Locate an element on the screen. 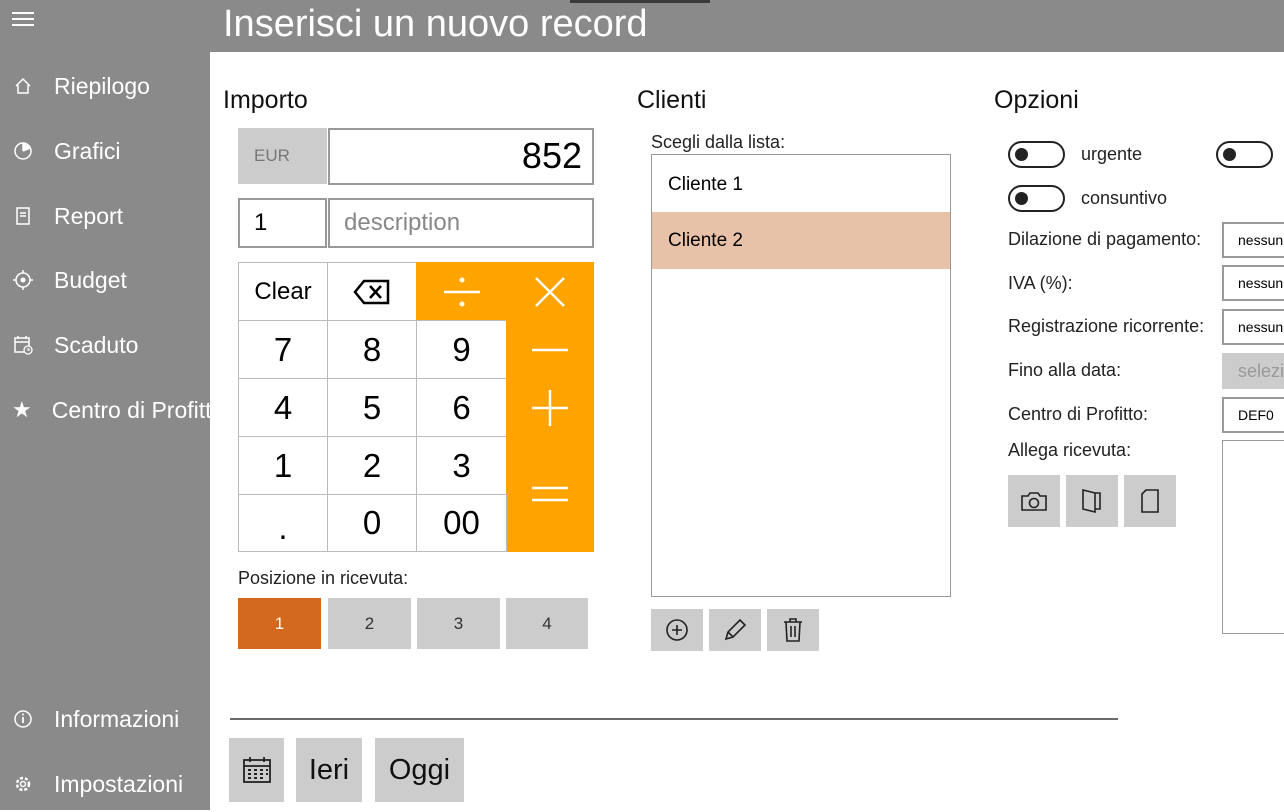 This screenshot has height=812, width=1284. clienti-title: Clienti is located at coordinates (672, 100).